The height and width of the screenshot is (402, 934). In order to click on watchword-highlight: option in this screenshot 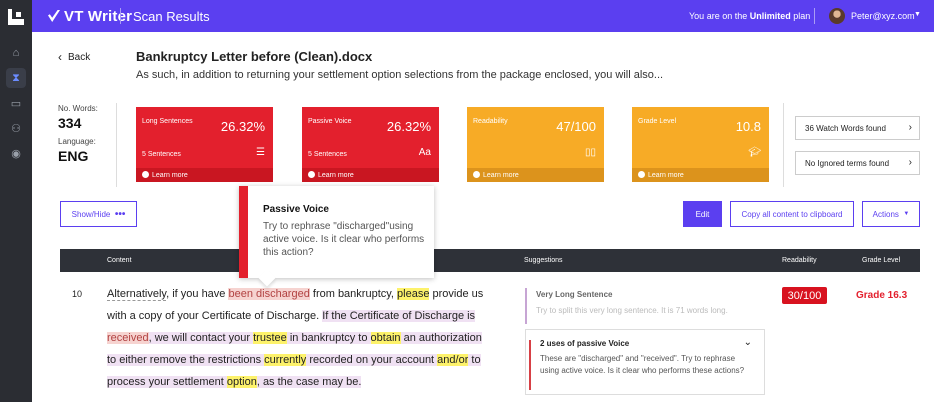, I will do `click(241, 382)`.